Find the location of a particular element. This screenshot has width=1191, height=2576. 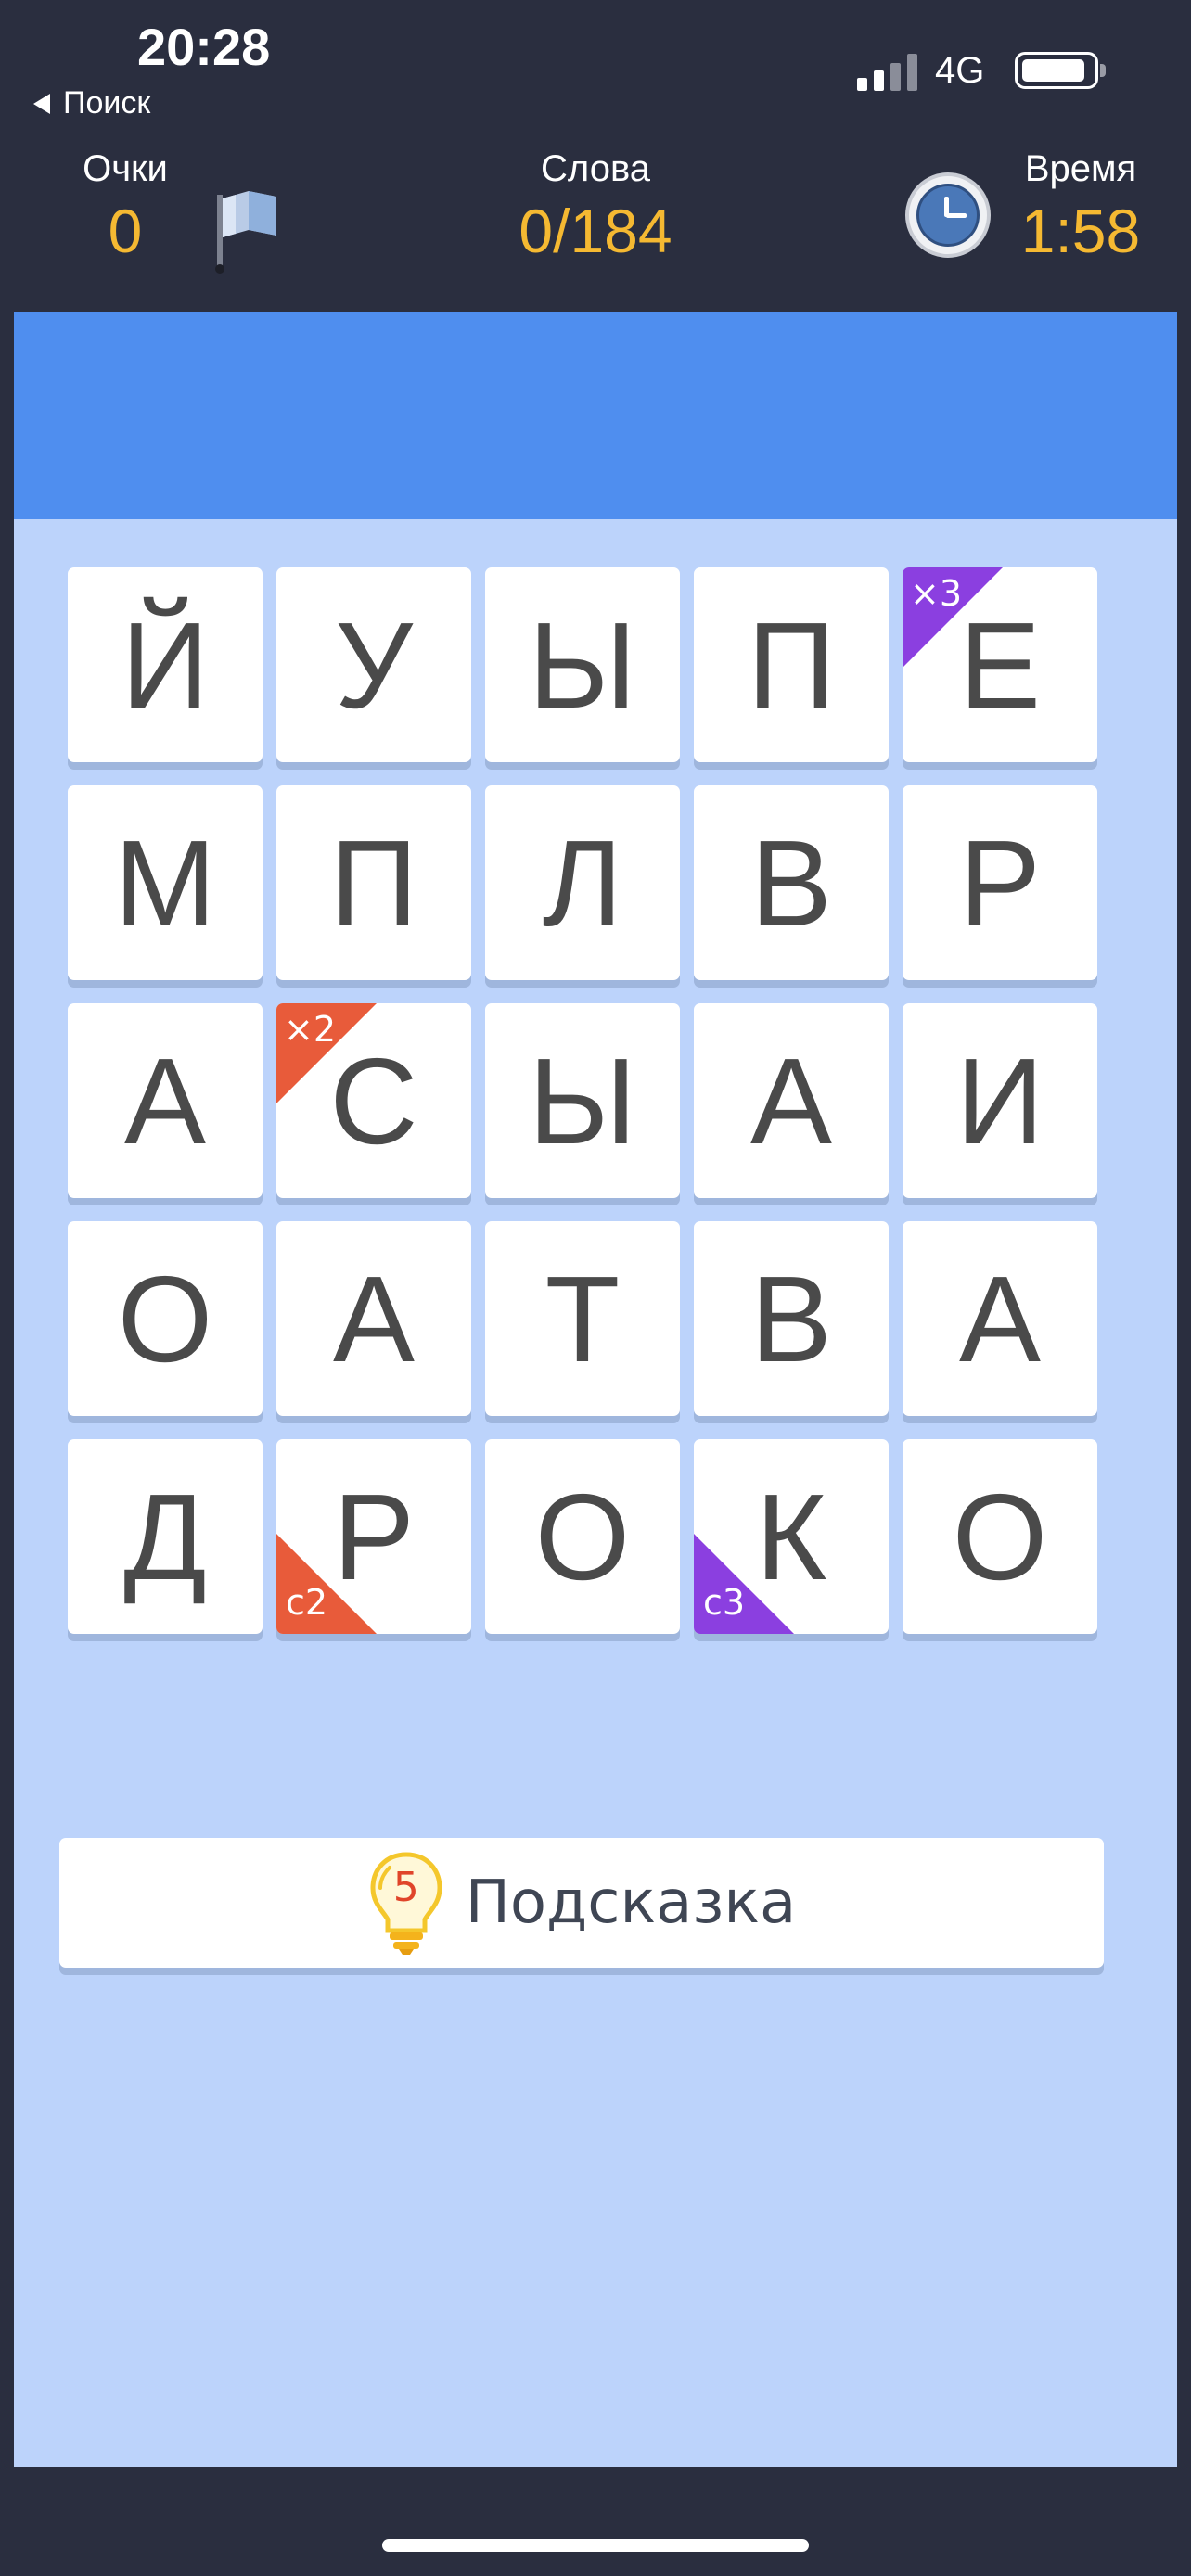

bonus-badge-text: с2 is located at coordinates (307, 1602).